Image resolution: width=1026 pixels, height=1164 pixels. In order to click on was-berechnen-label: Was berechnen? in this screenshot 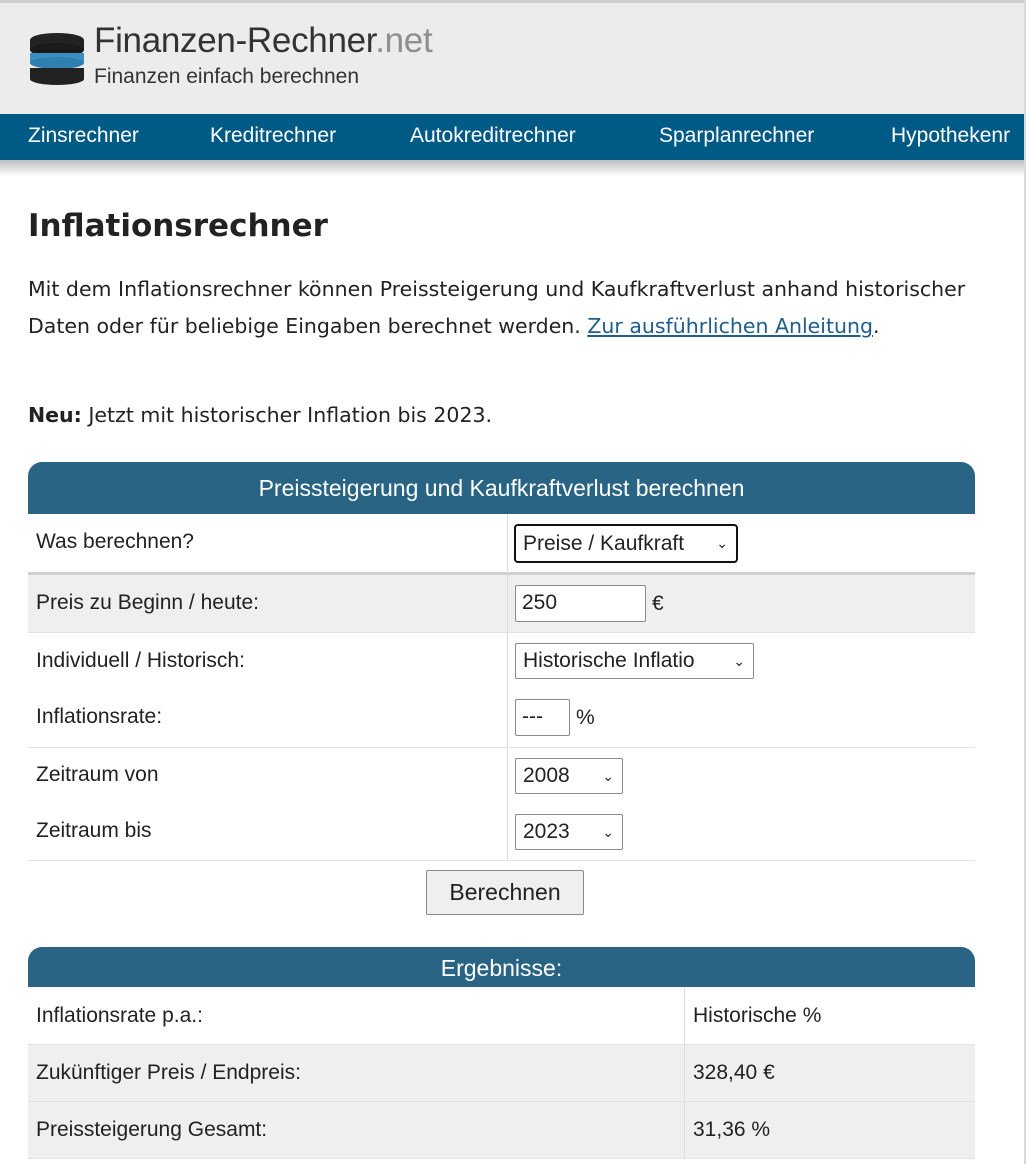, I will do `click(115, 541)`.